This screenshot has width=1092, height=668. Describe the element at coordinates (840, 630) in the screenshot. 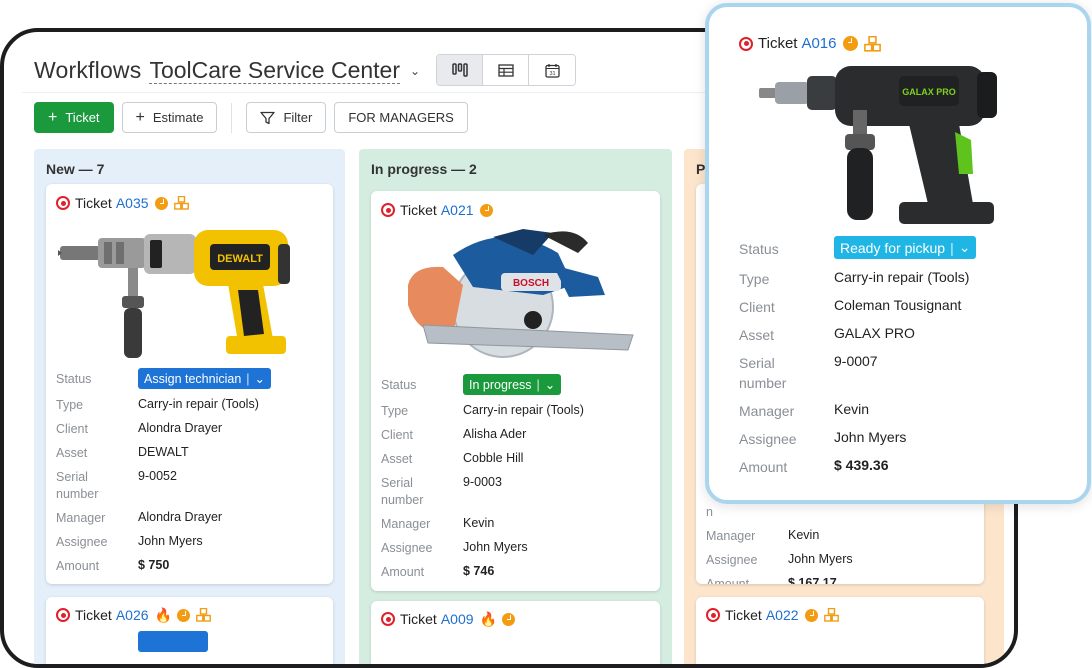

I see `ticket-card-a022: Ticket A022` at that location.